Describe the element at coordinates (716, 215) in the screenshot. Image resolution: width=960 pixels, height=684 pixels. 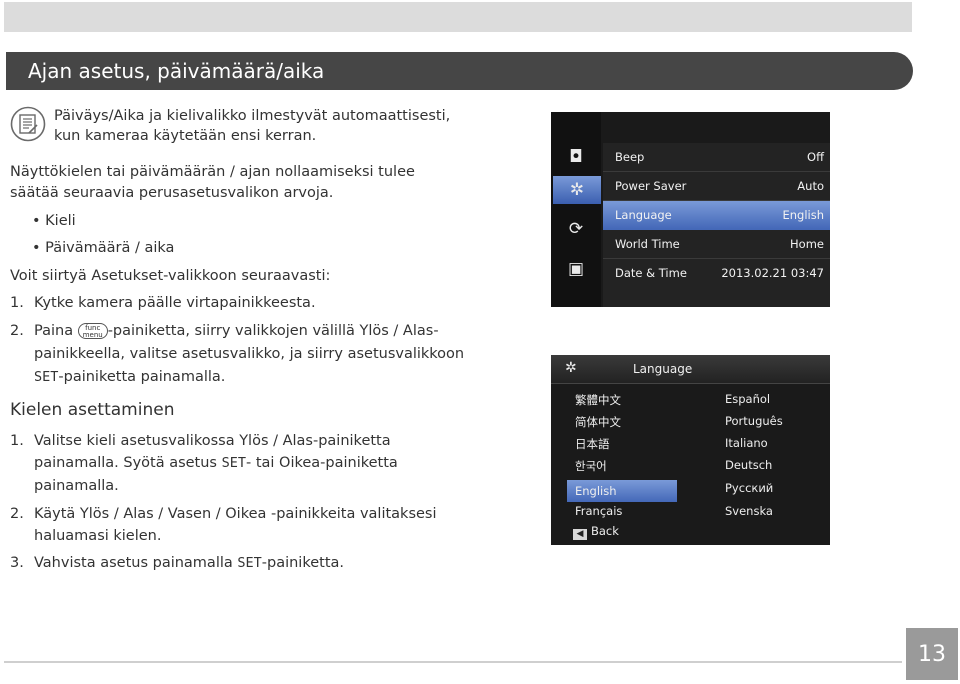
I see `menu-row-language: Language English` at that location.